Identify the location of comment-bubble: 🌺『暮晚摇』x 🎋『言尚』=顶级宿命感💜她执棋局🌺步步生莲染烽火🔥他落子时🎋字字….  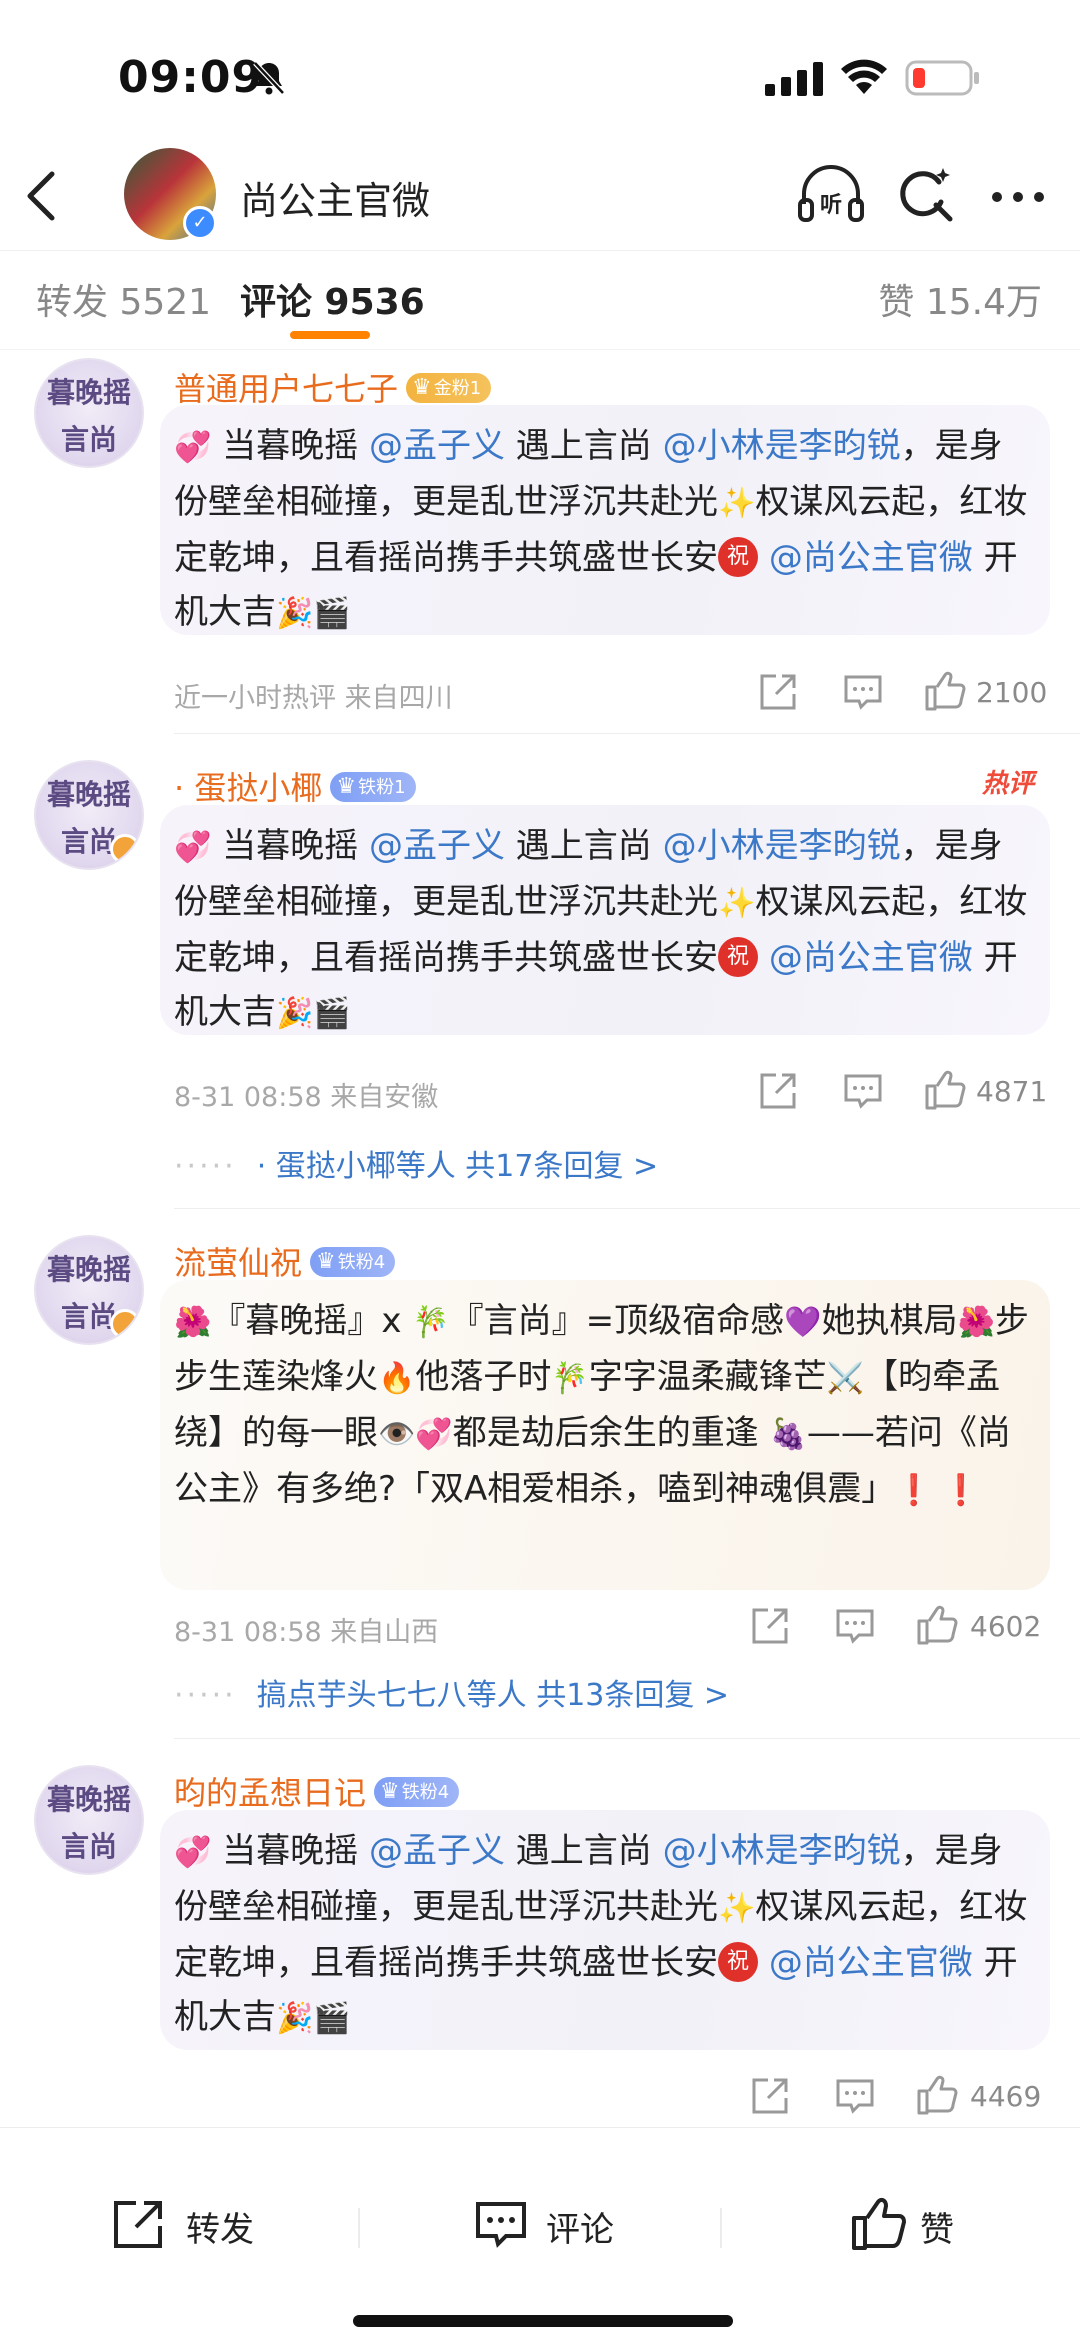
(605, 1435).